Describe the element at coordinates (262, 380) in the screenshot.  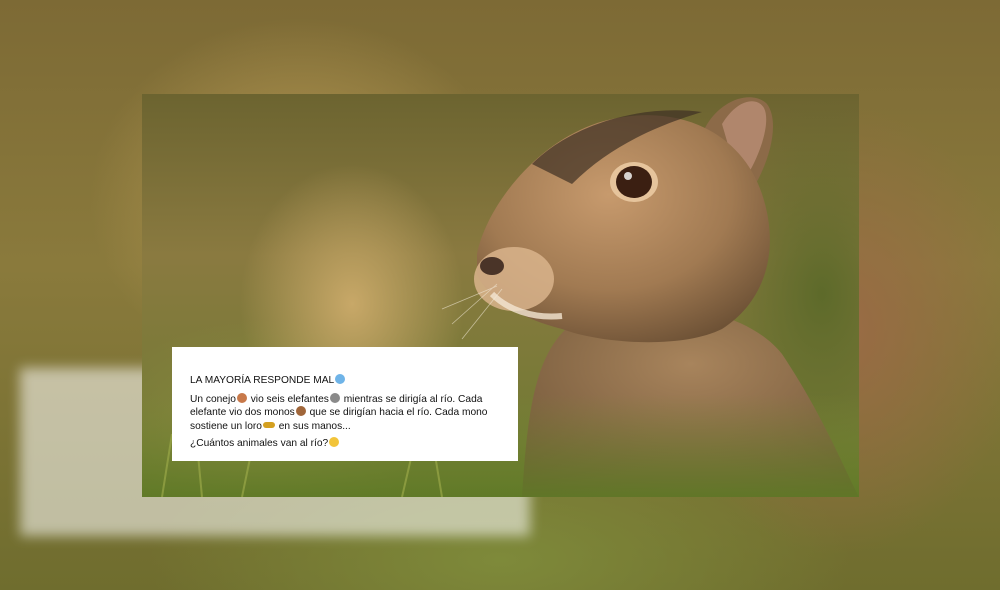
I see `post-title-text: LA MAYORÍA RESPONDE MAL` at that location.